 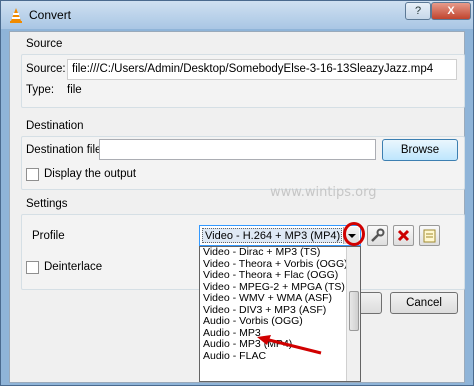 What do you see at coordinates (47, 204) in the screenshot?
I see `settings-group-label: Settings` at bounding box center [47, 204].